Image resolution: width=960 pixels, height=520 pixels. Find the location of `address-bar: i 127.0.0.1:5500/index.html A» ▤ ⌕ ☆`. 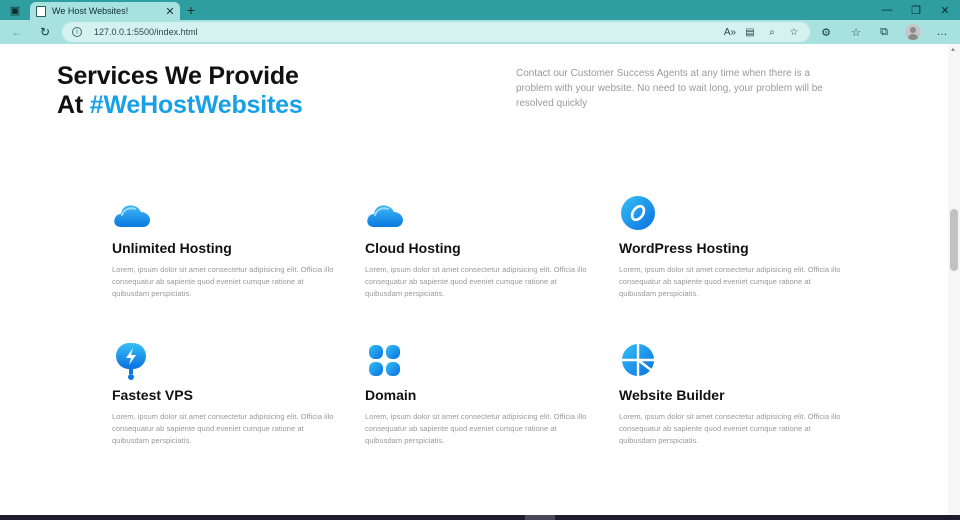

address-bar: i 127.0.0.1:5500/index.html A» ▤ ⌕ ☆ is located at coordinates (436, 32).